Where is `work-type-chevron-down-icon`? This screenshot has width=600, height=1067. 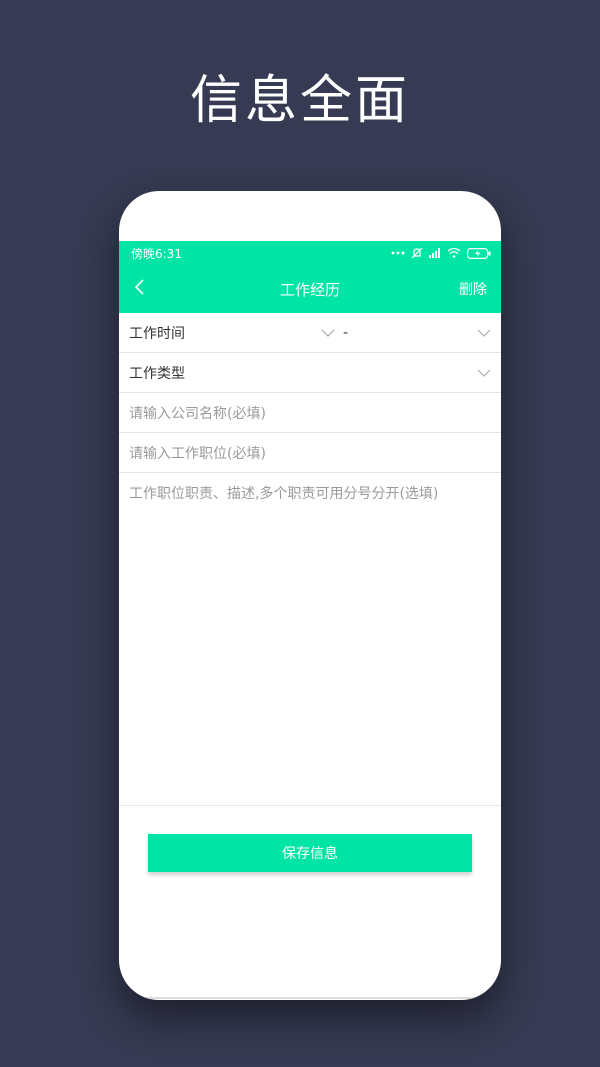 work-type-chevron-down-icon is located at coordinates (484, 373).